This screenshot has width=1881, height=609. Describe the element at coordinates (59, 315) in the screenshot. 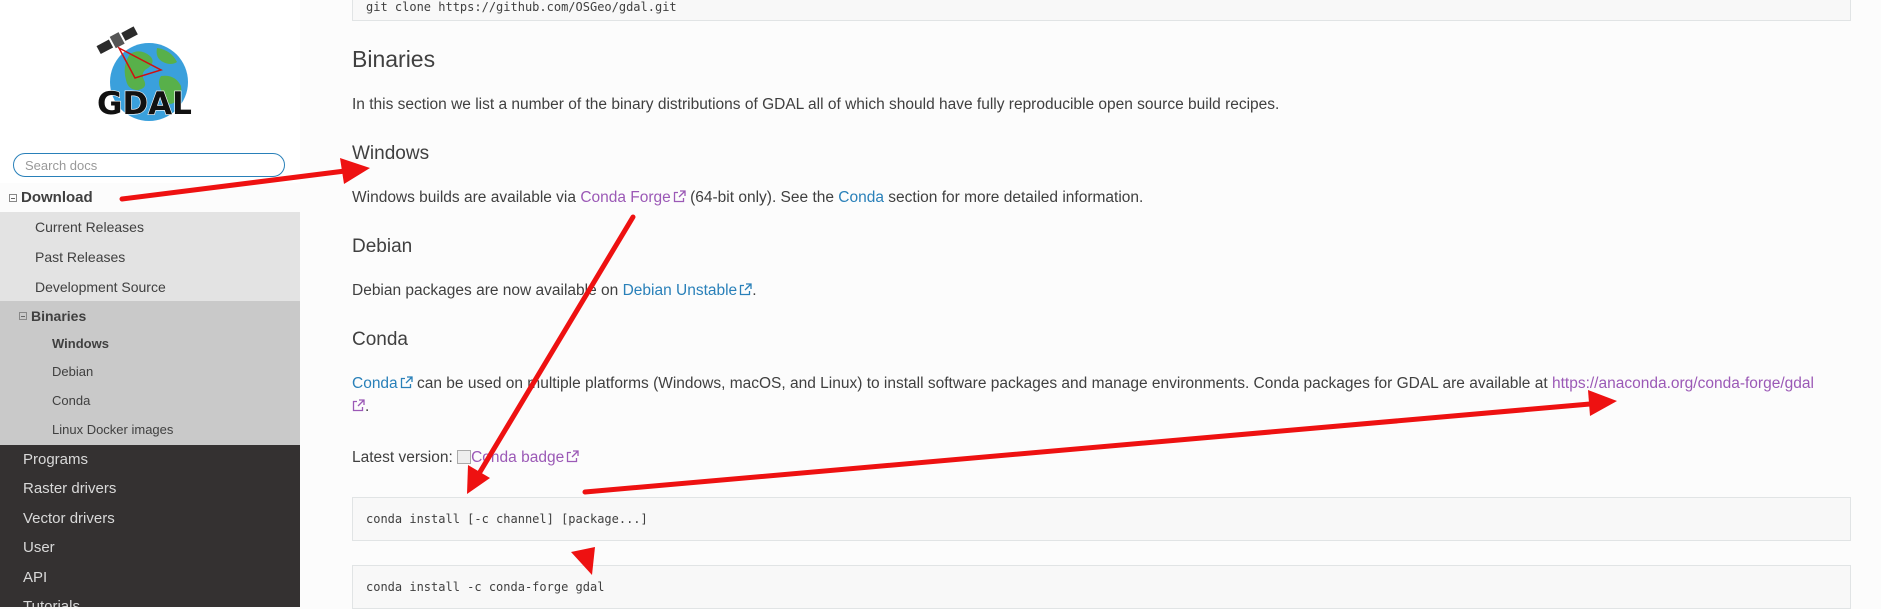

I see `sidebar-item-label: Binaries` at that location.